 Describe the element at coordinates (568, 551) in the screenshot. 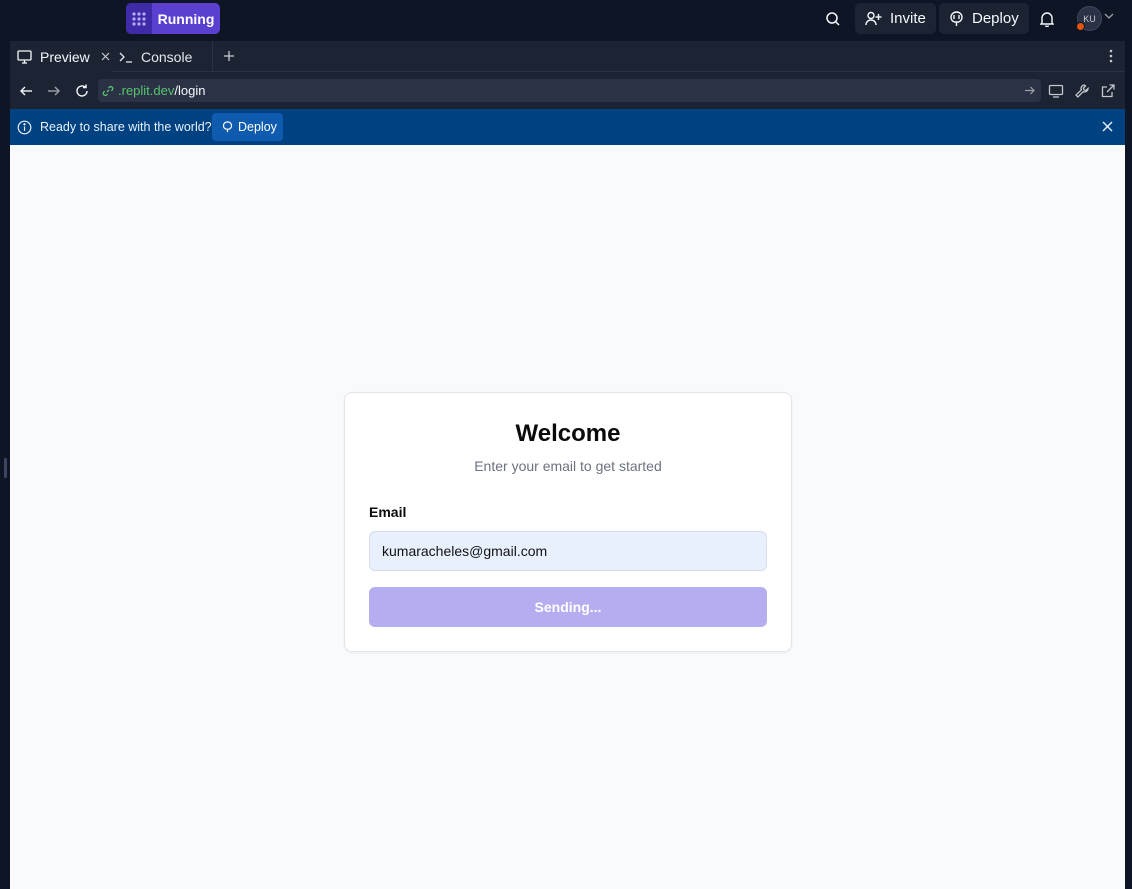

I see `email-field` at that location.